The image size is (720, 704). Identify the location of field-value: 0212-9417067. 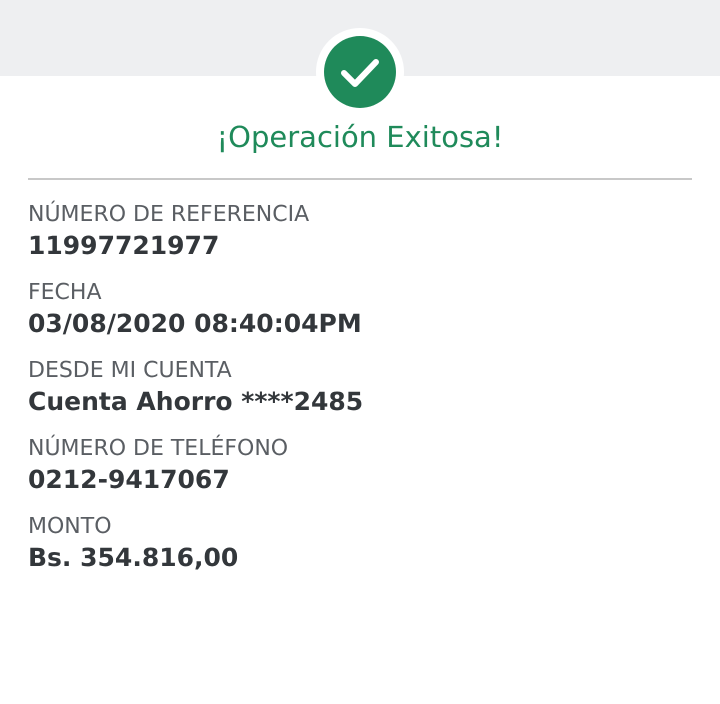
(129, 480).